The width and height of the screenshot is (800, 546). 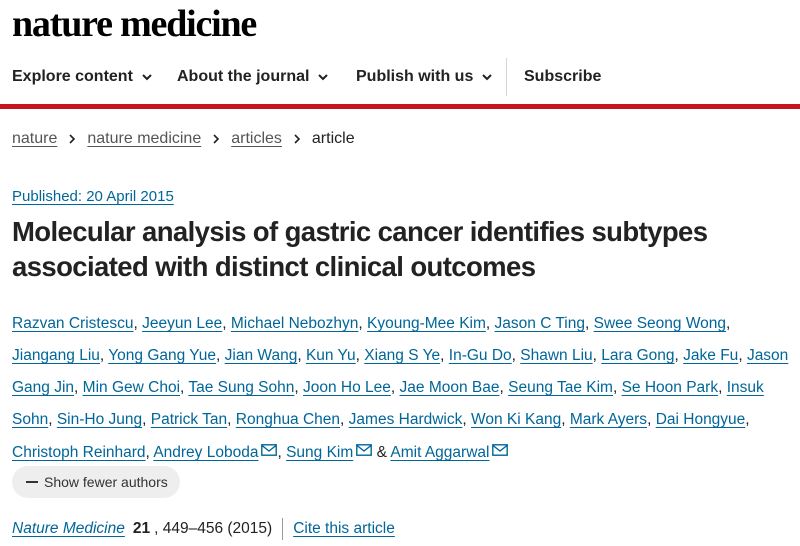 I want to click on author-link: Jeeyun Lee, so click(x=182, y=323).